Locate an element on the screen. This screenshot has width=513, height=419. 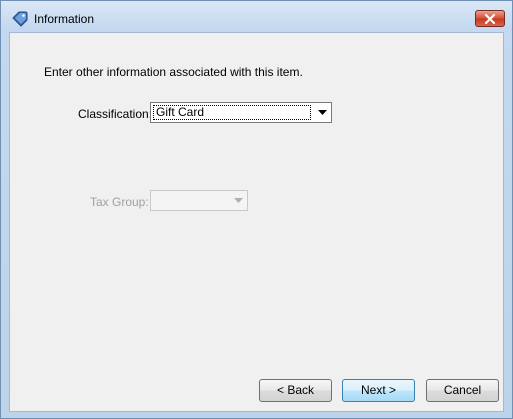
title-bar: Information is located at coordinates (256, 18).